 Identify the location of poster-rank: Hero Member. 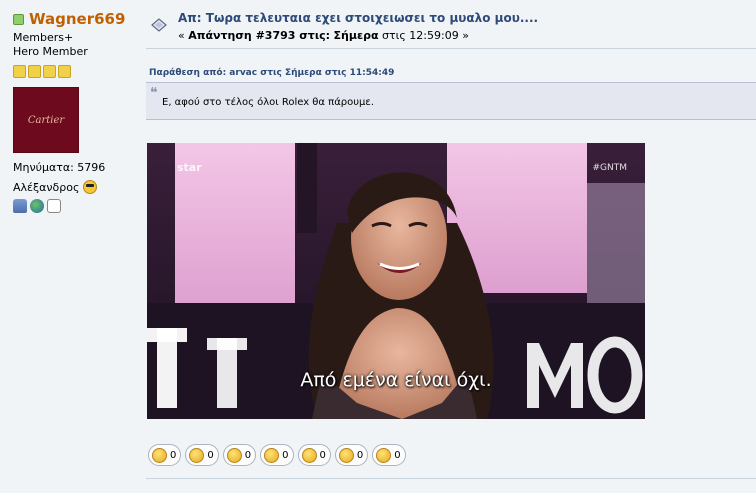
(50, 51).